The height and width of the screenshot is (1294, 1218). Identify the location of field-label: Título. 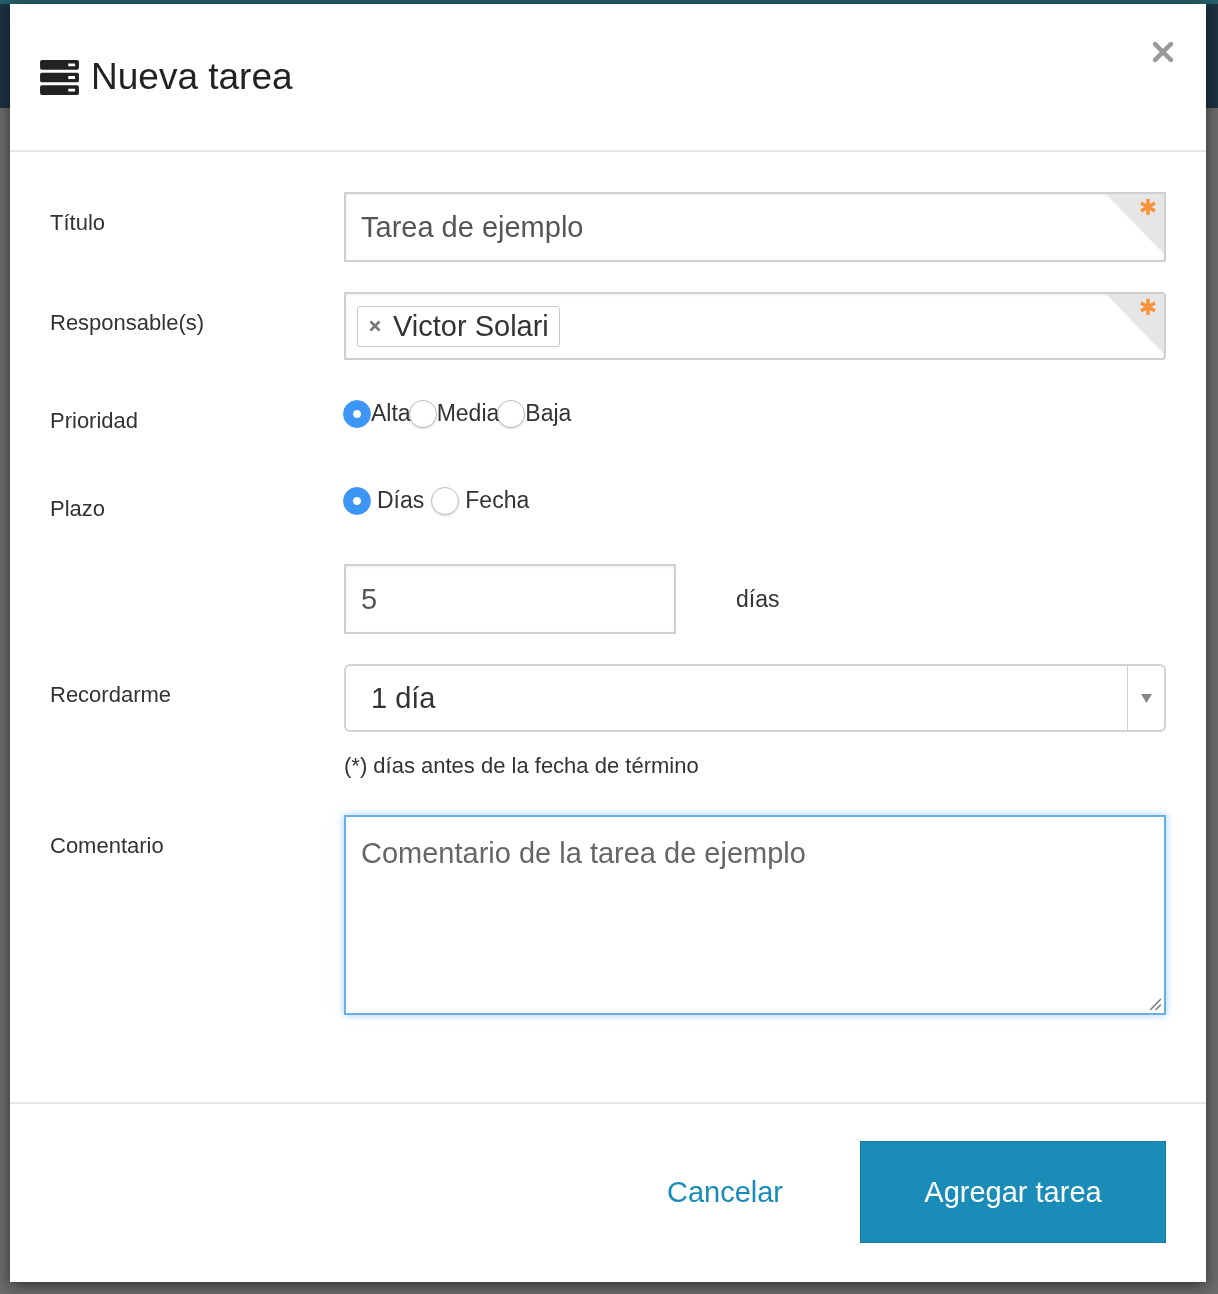
(78, 222).